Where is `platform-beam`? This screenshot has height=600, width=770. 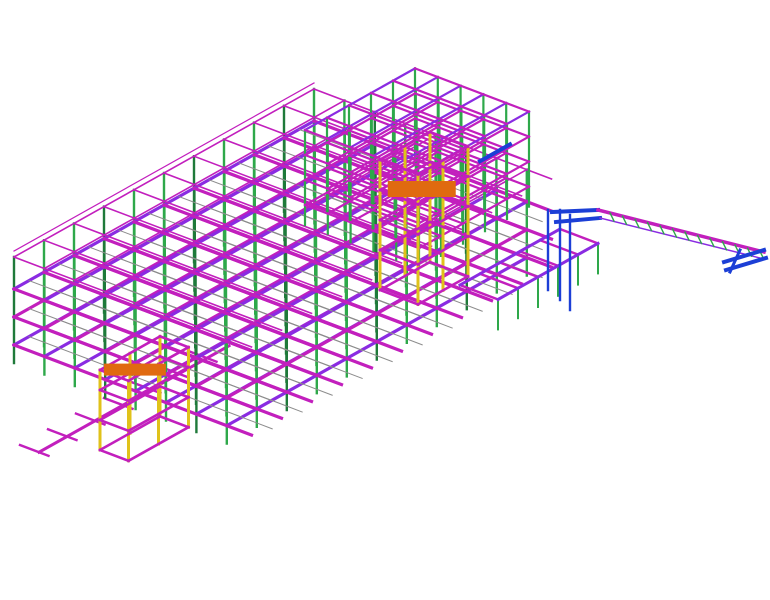
platform-beam is located at coordinates (579, 236).